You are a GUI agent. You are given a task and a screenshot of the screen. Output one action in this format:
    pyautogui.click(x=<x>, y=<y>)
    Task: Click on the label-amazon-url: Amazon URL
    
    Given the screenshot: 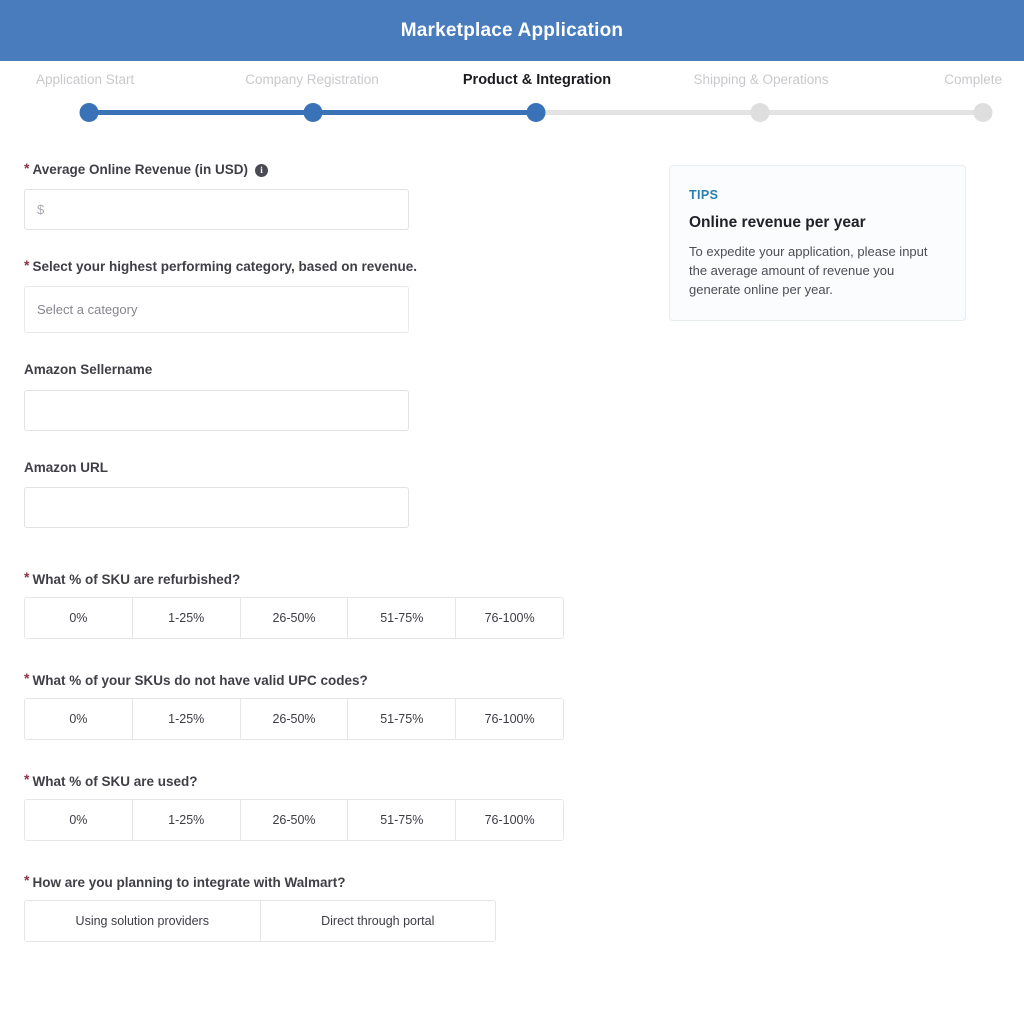 What is the action you would take?
    pyautogui.click(x=324, y=468)
    